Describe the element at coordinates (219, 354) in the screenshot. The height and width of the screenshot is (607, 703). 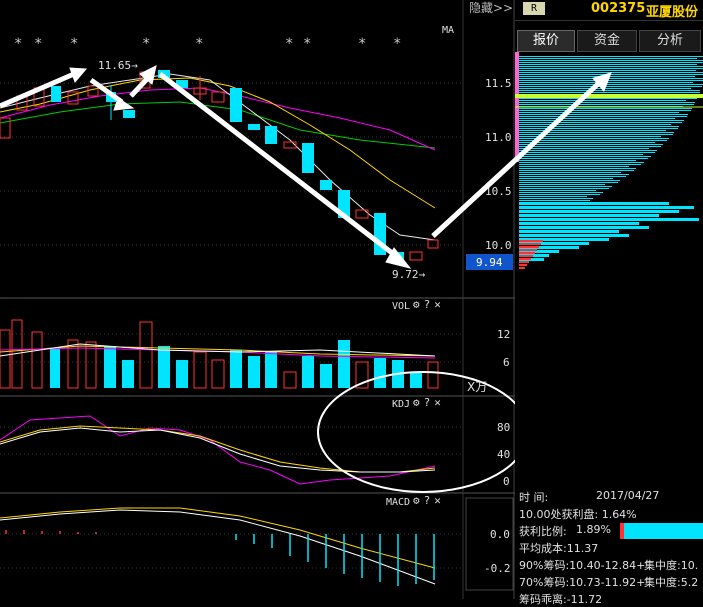
I see `volume-bars` at that location.